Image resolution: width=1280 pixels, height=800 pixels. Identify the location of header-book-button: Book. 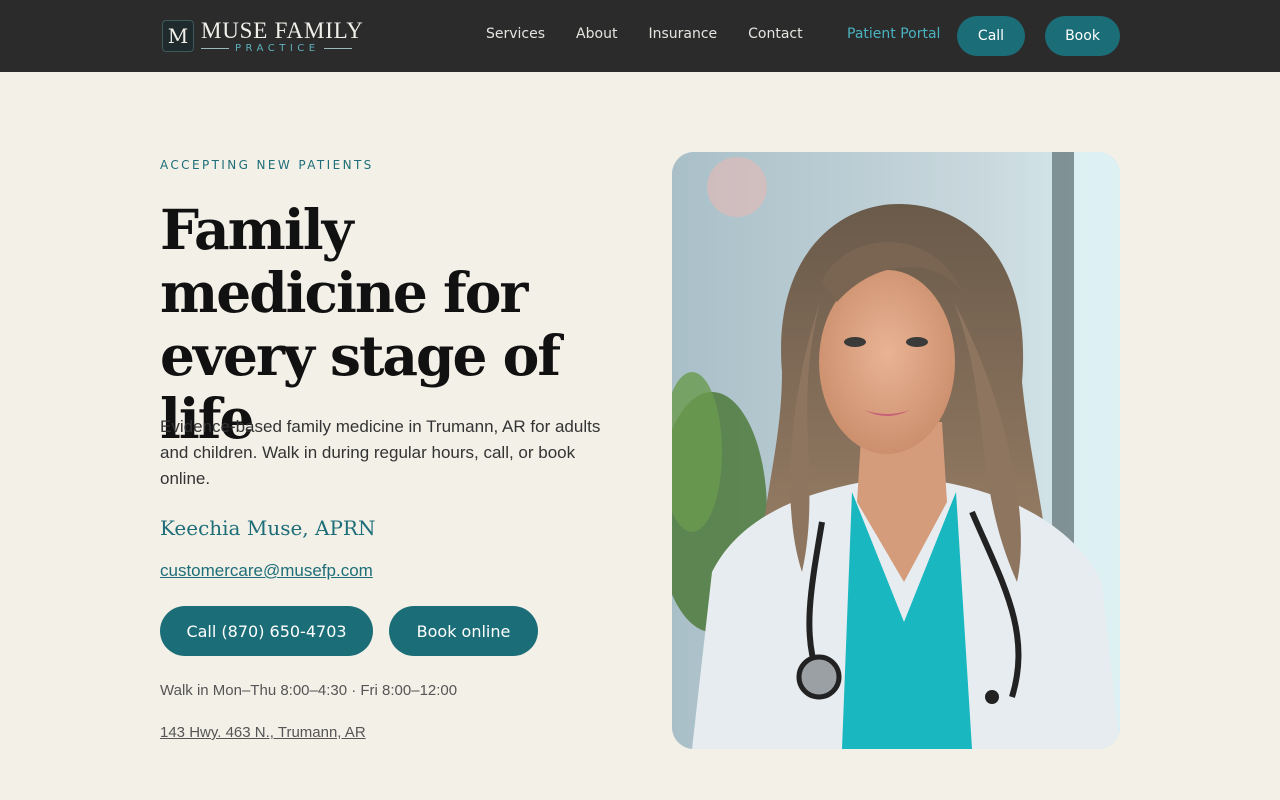
(1082, 36).